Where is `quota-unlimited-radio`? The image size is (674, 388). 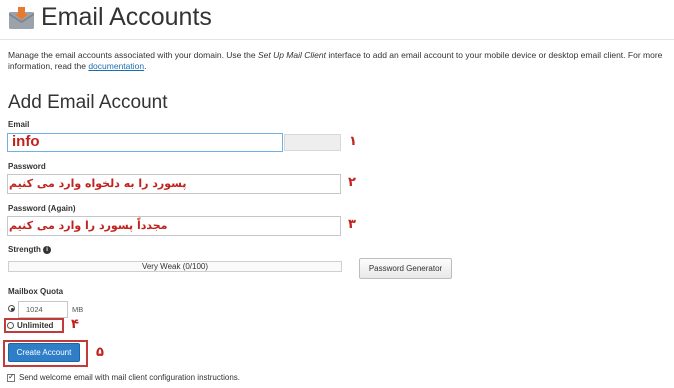
quota-unlimited-radio is located at coordinates (10, 325).